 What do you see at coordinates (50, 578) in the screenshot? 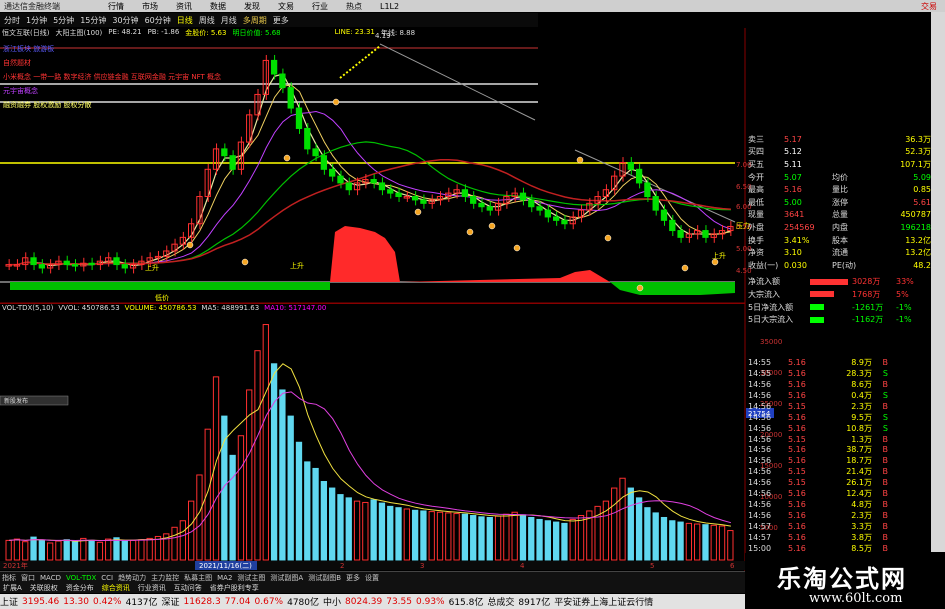
I see `tab-macd: MACD` at bounding box center [50, 578].